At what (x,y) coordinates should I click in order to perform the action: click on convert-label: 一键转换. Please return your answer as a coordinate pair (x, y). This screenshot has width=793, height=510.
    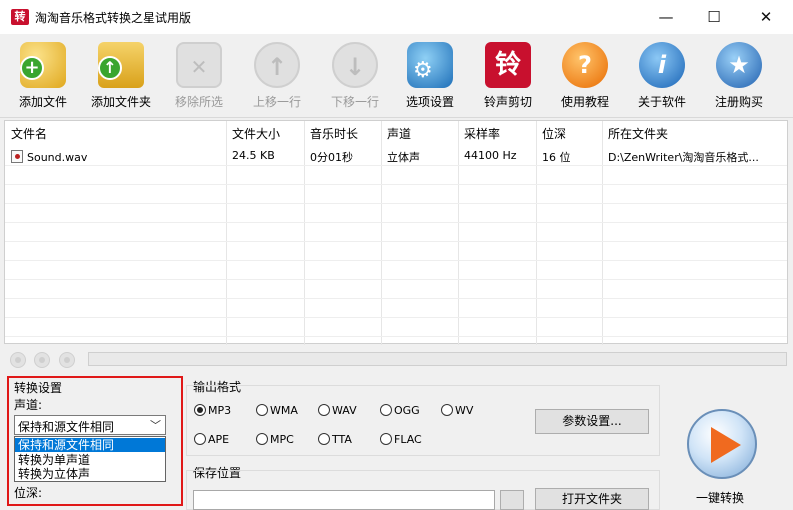
    Looking at the image, I should click on (720, 497).